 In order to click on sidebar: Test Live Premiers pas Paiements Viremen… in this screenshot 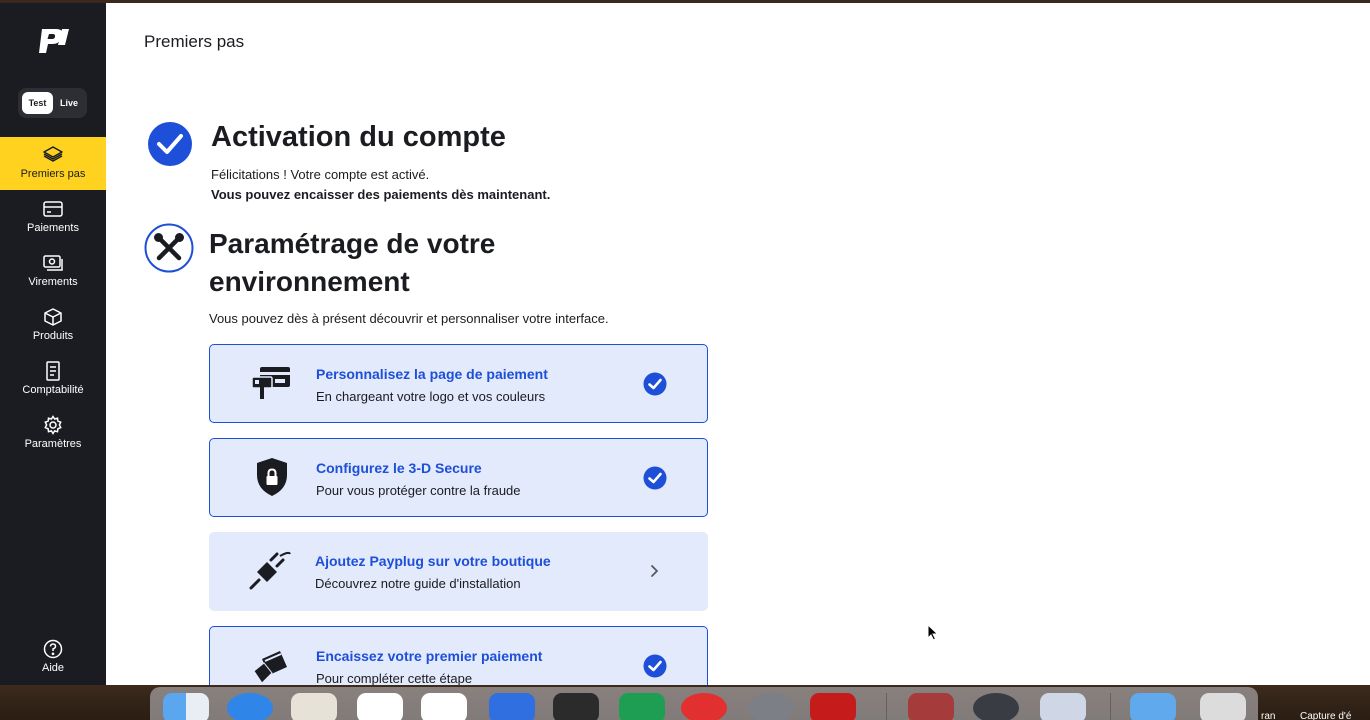, I will do `click(53, 344)`.